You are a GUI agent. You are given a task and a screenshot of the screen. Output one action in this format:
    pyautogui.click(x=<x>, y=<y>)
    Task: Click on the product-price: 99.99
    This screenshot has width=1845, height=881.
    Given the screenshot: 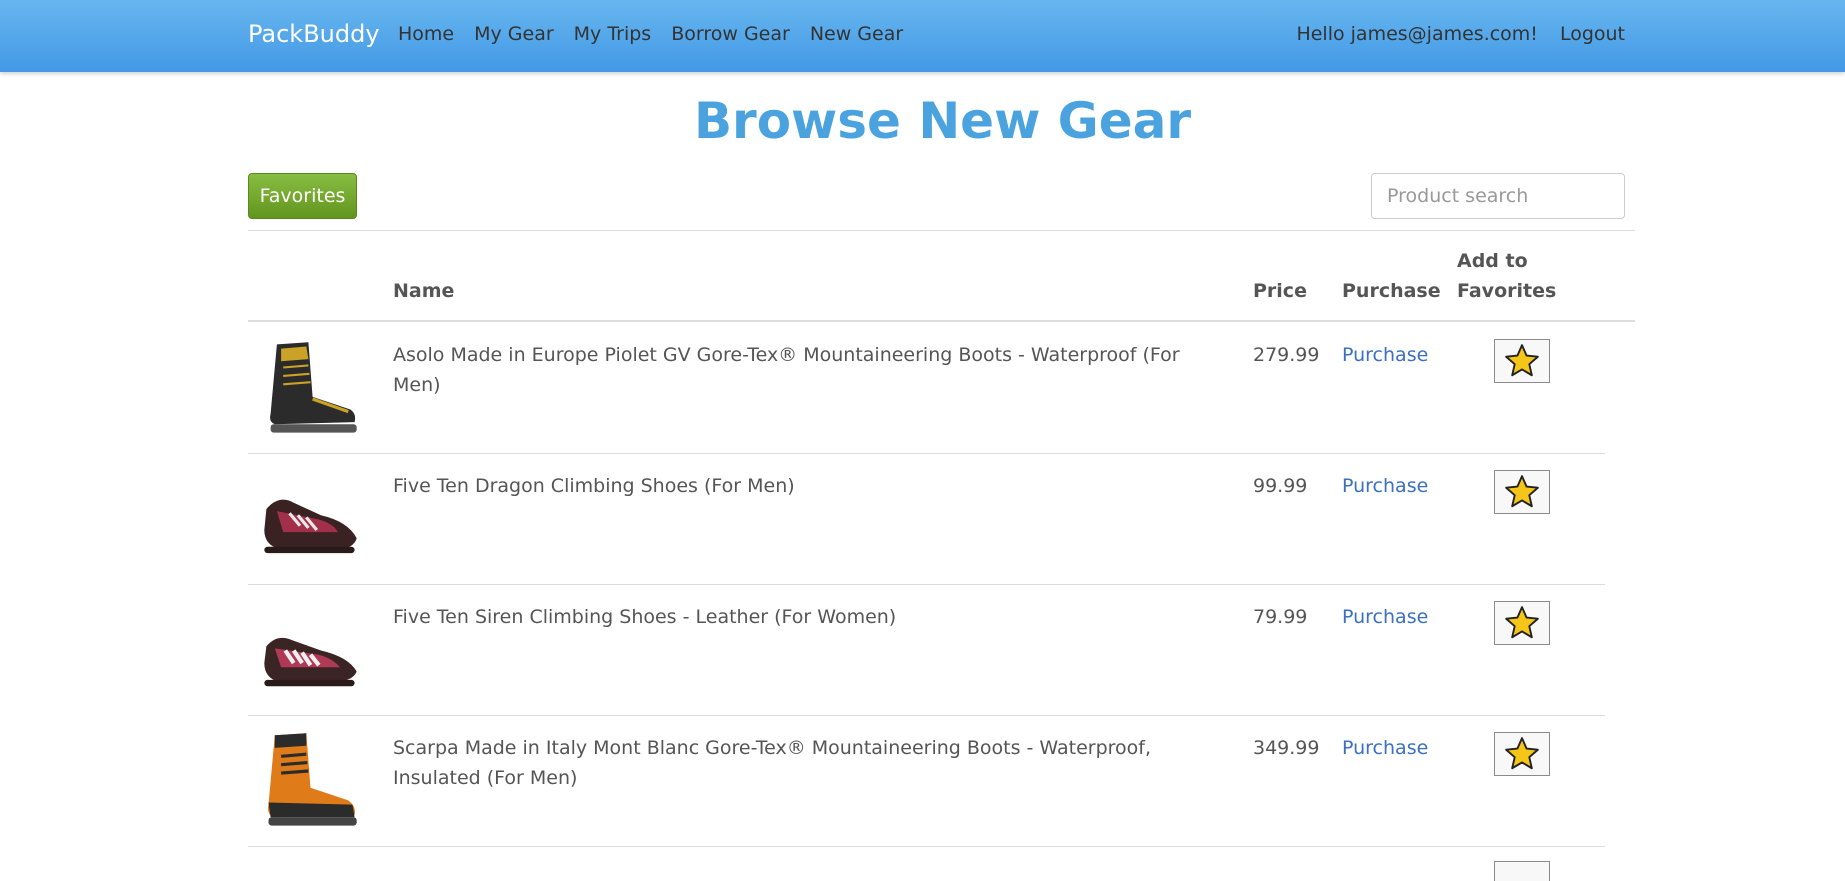 What is the action you would take?
    pyautogui.click(x=1280, y=486)
    